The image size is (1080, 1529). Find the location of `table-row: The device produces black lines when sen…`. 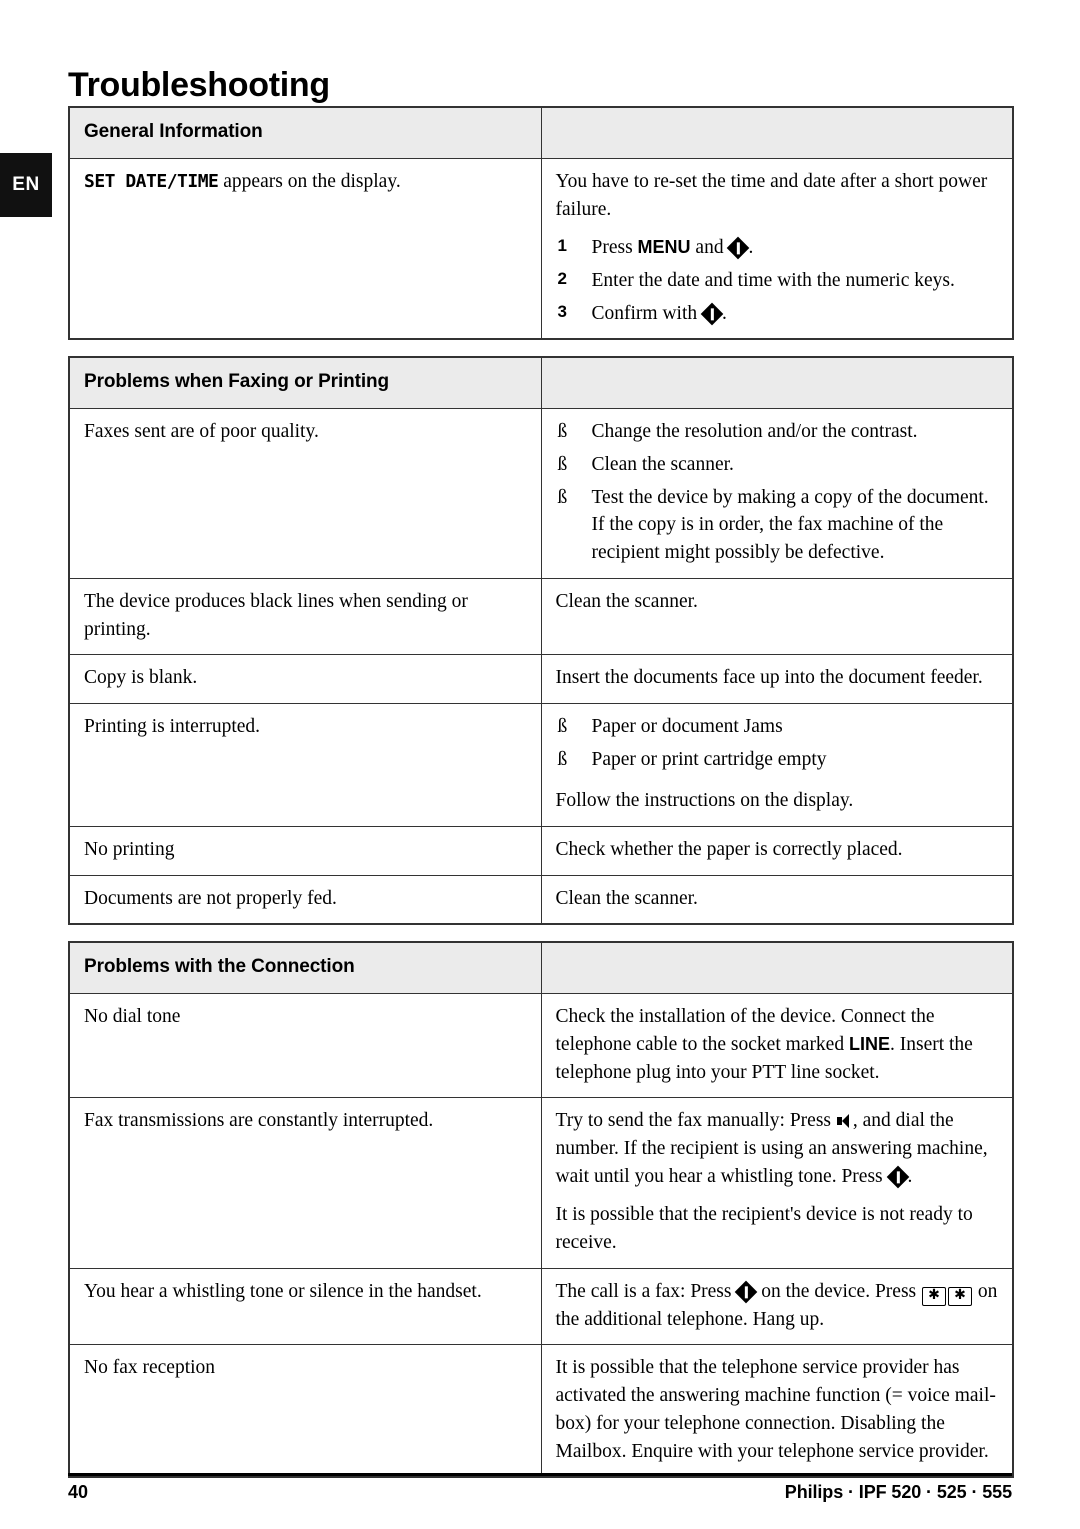

table-row: The device produces black lines when sen… is located at coordinates (541, 616).